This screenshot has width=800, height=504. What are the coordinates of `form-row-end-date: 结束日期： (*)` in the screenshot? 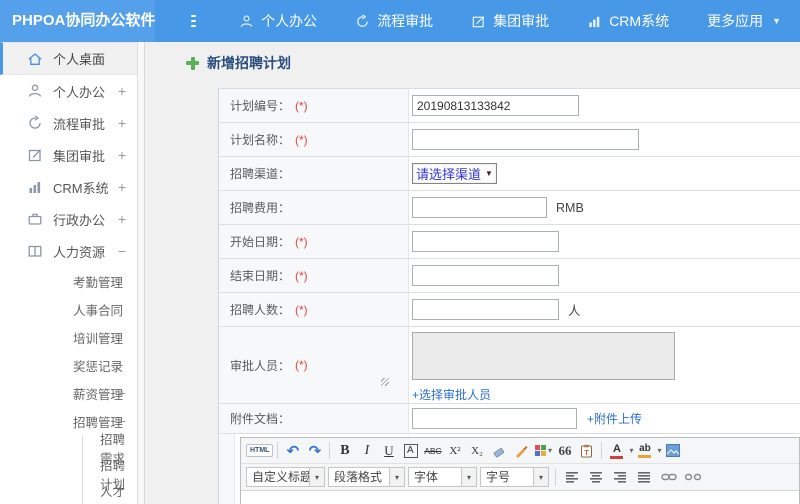 It's located at (509, 276).